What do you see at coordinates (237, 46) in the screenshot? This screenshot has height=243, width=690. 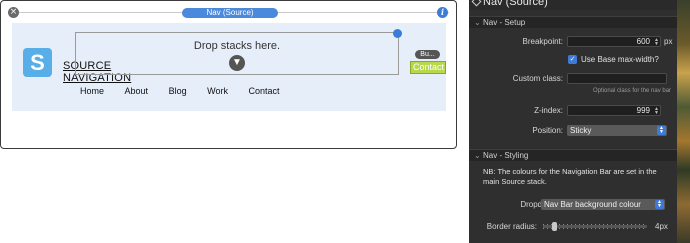 I see `drop-zone-label: Drop stacks here.` at bounding box center [237, 46].